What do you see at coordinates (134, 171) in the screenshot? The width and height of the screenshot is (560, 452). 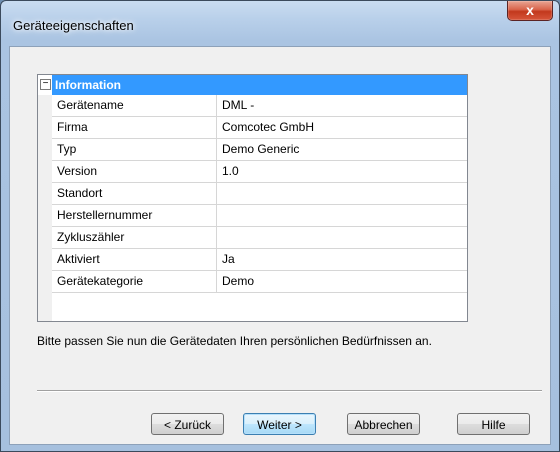 I see `property-name: Version` at bounding box center [134, 171].